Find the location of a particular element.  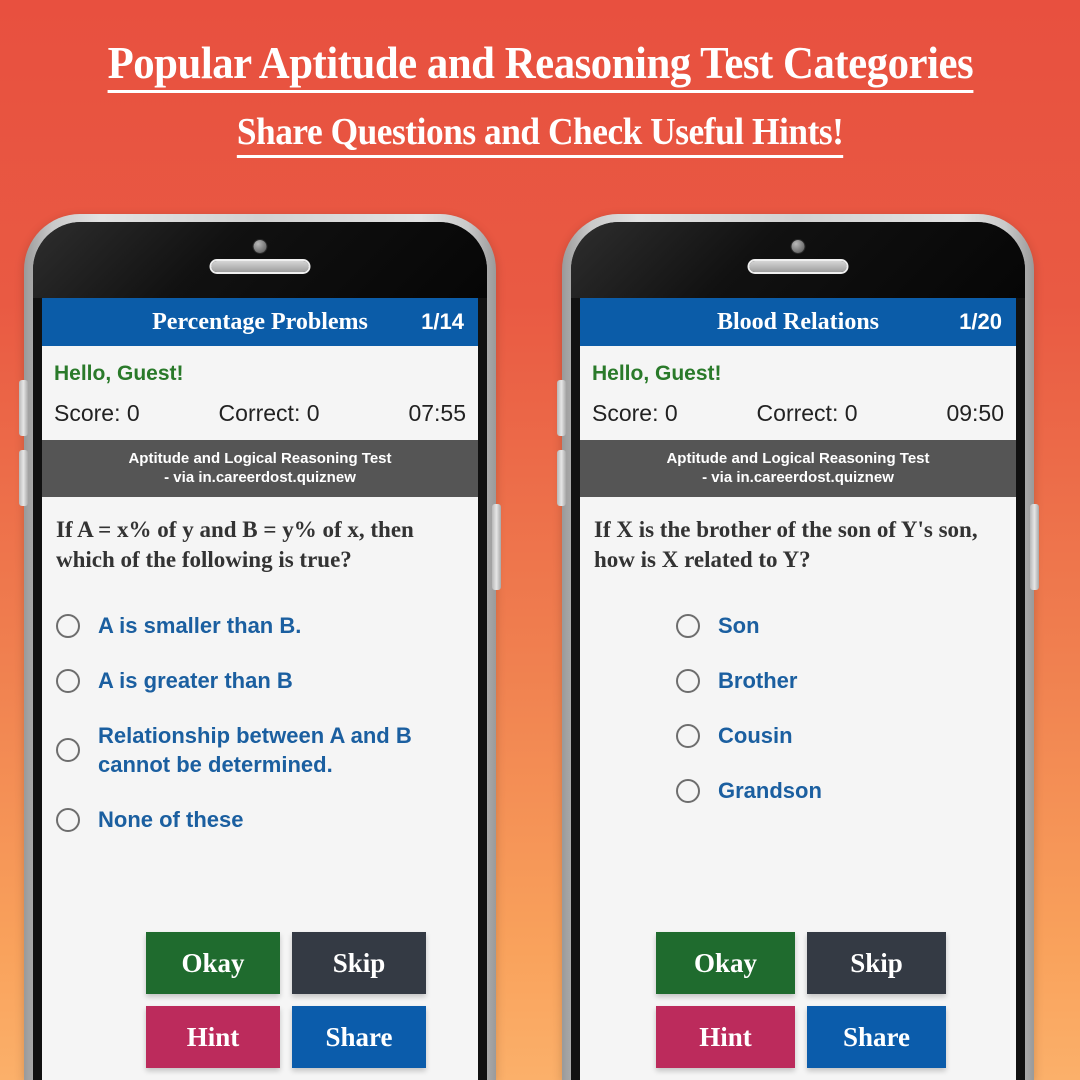

option-label: None of these is located at coordinates (171, 819).